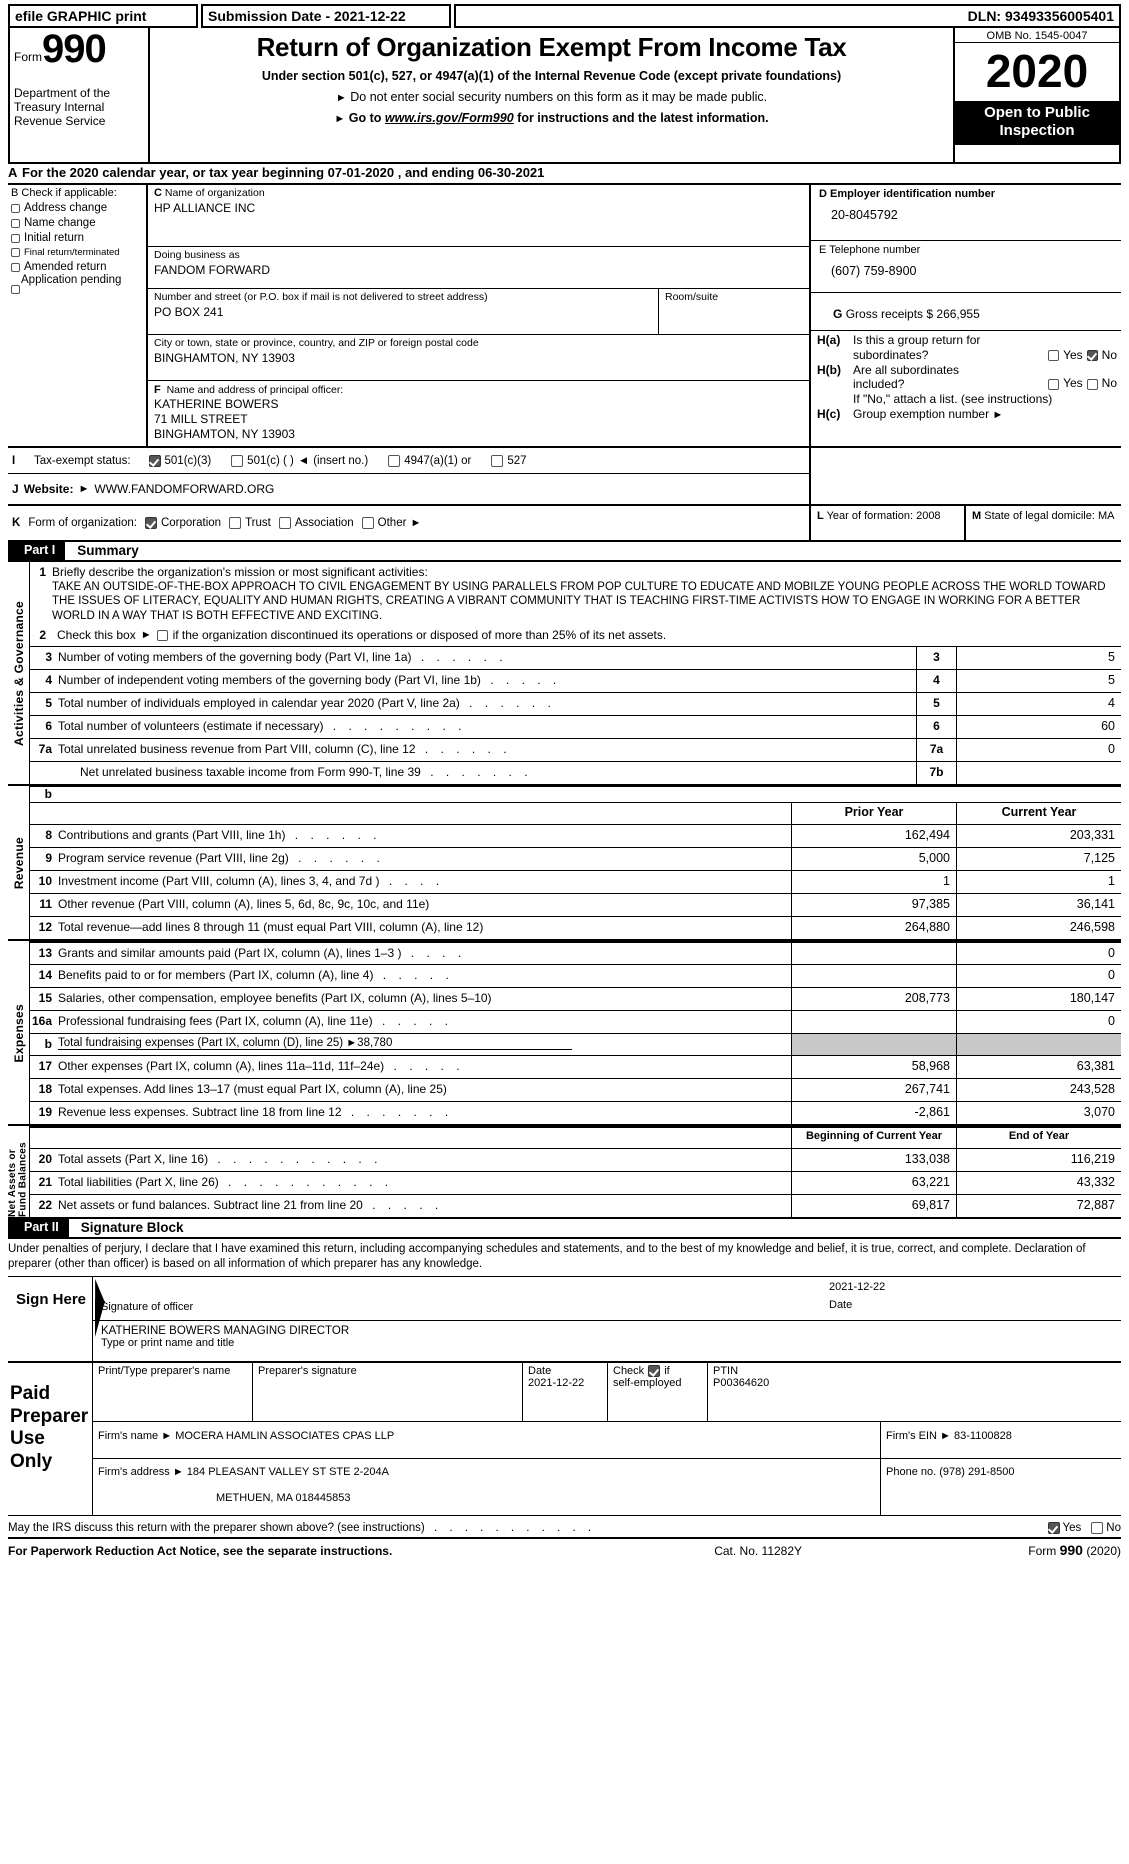 This screenshot has width=1129, height=1864. What do you see at coordinates (1064, 1527) in the screenshot?
I see `irs-discuss-yes: Yes` at bounding box center [1064, 1527].